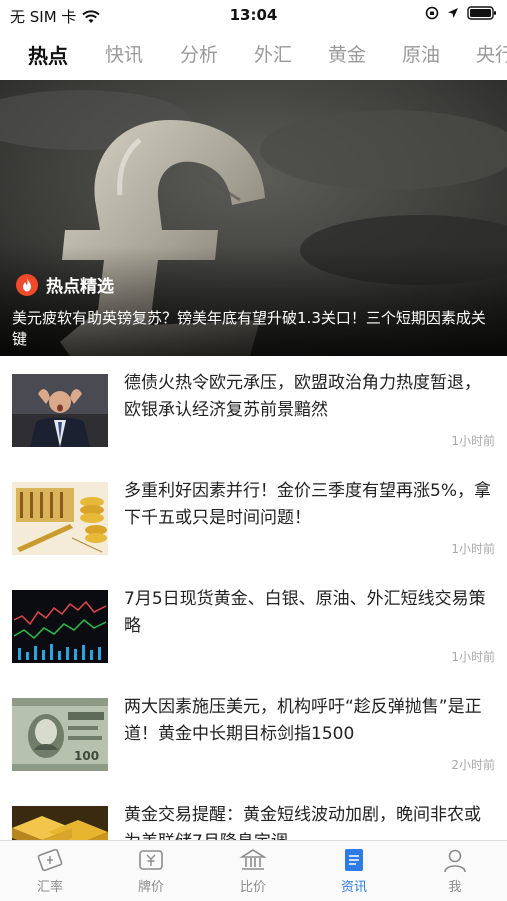  I want to click on tab-forex: 外汇, so click(273, 53).